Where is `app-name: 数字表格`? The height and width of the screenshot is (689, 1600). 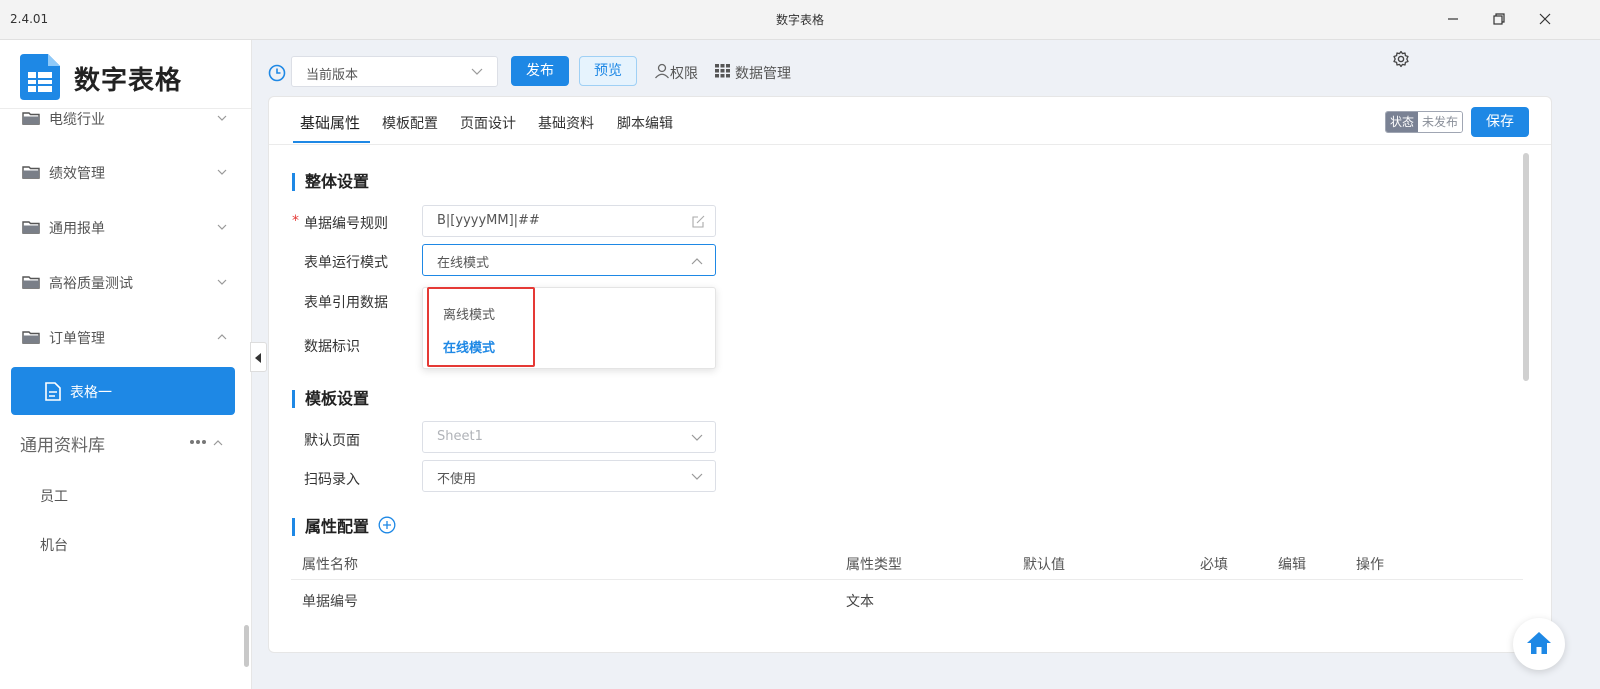
app-name: 数字表格 is located at coordinates (128, 81).